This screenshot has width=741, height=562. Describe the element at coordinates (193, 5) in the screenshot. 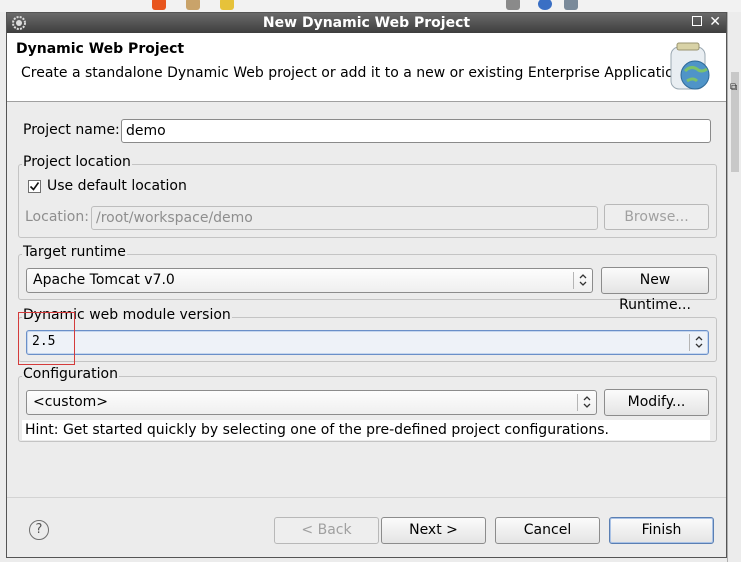

I see `mail-icon` at that location.